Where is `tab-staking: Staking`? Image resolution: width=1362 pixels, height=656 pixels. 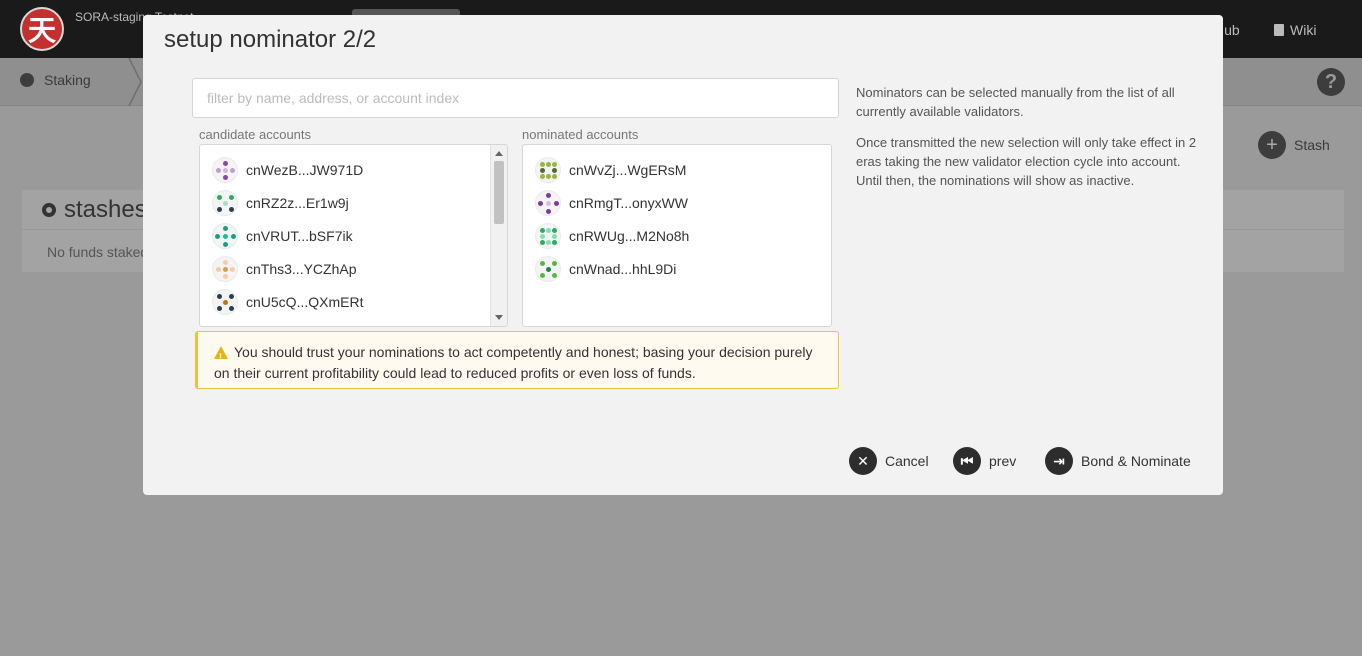
tab-staking: Staking is located at coordinates (55, 80).